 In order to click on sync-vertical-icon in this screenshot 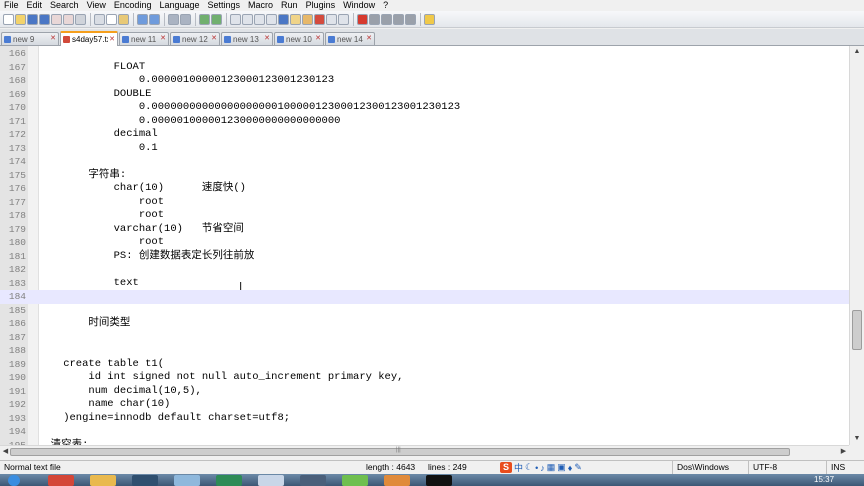, I will do `click(235, 19)`.